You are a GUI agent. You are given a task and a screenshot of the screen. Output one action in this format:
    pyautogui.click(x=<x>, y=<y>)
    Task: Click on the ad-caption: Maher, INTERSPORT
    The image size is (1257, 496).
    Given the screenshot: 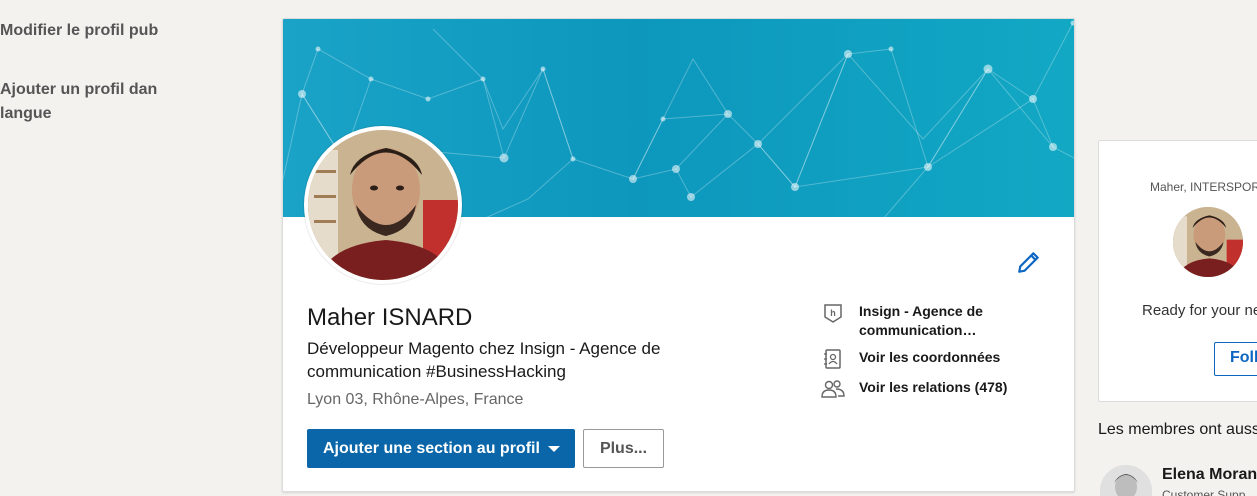 What is the action you would take?
    pyautogui.click(x=1203, y=187)
    